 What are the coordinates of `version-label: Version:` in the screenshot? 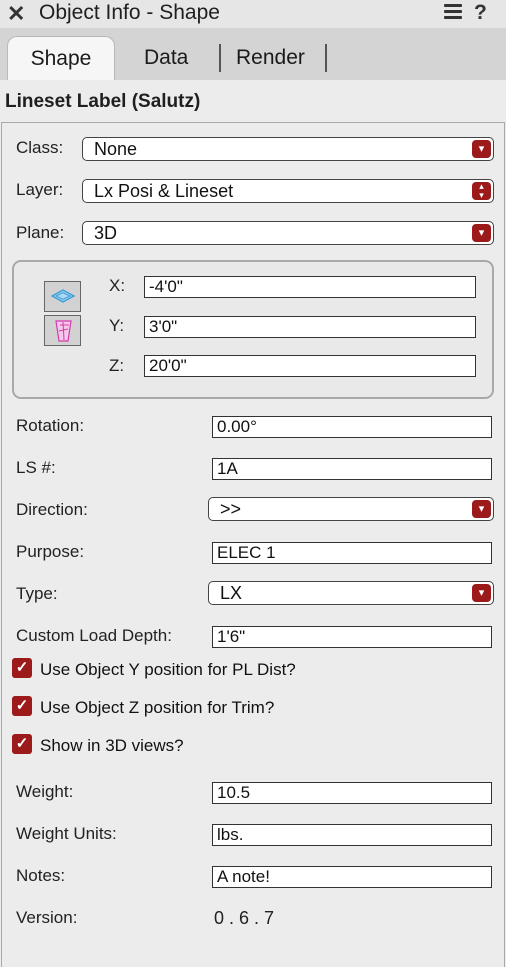 It's located at (47, 917).